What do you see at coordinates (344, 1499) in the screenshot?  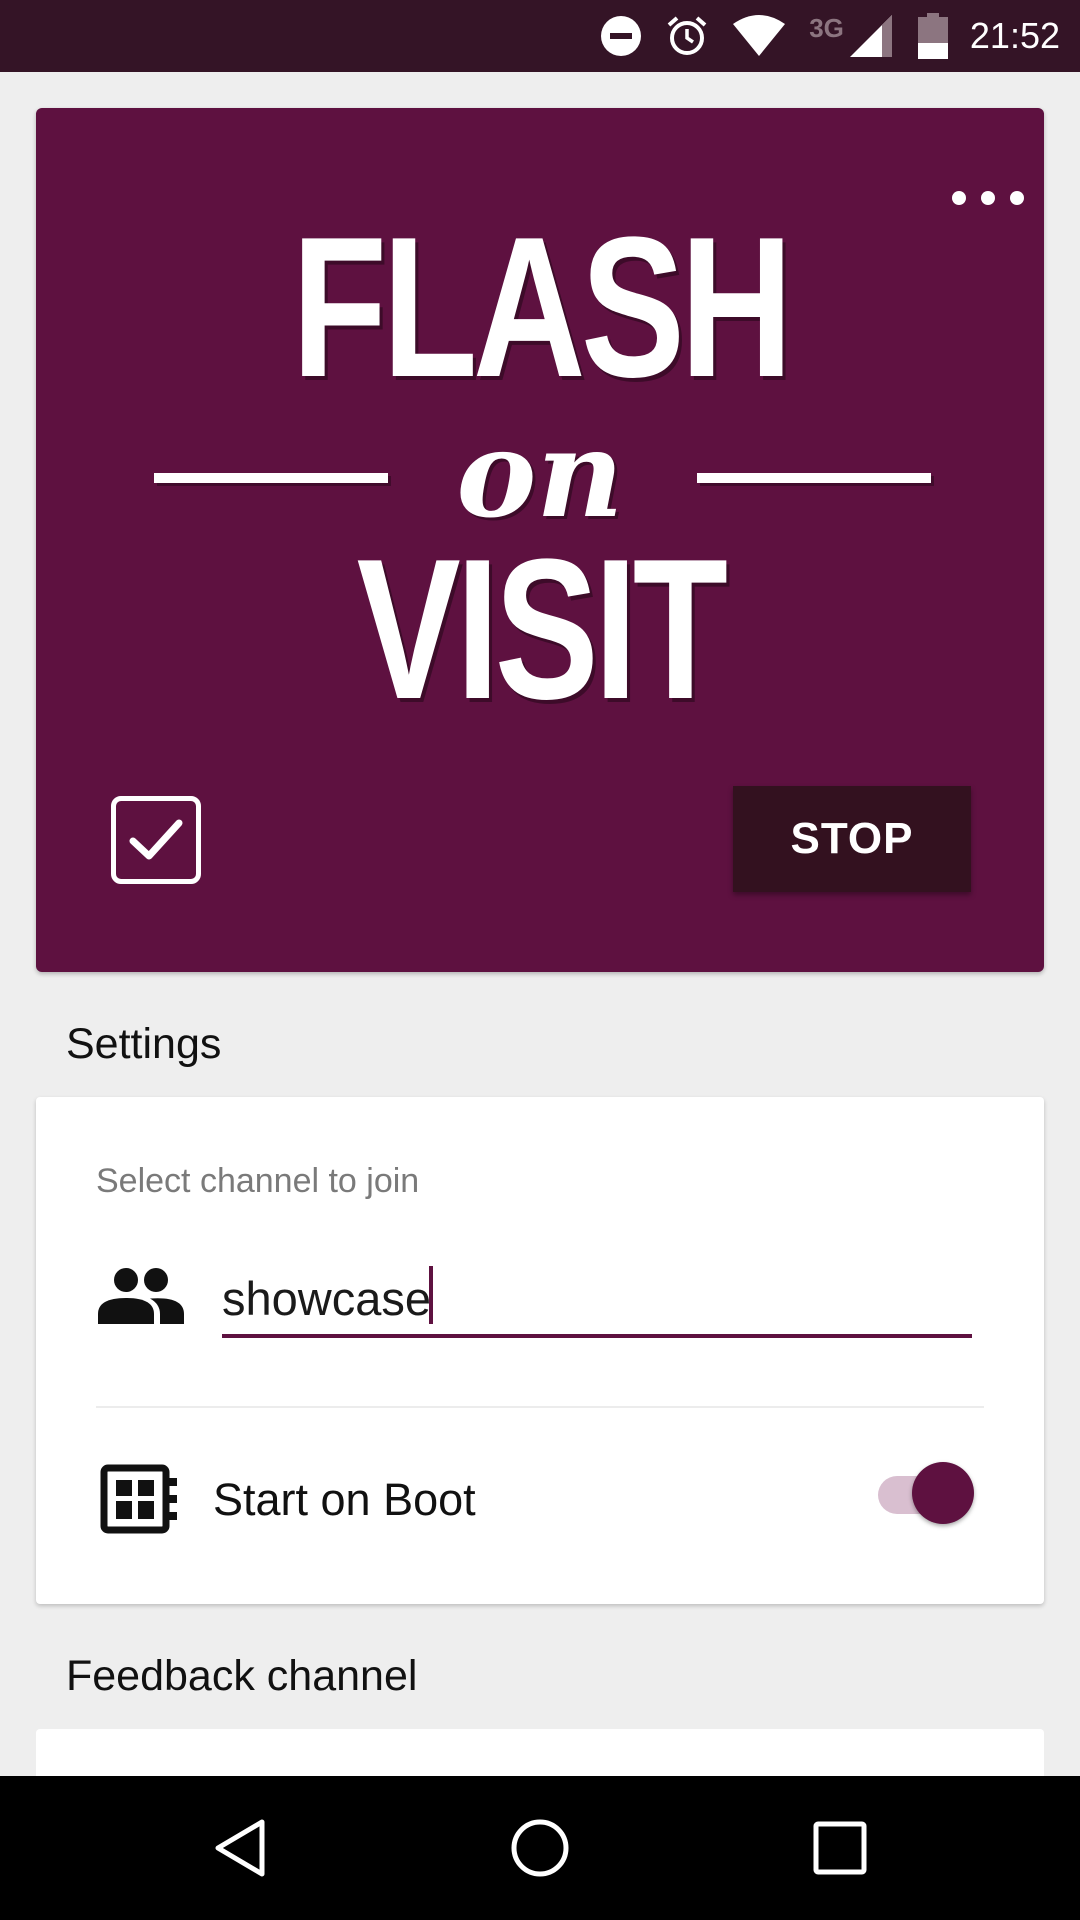 I see `start-on-boot-label: Start on Boot` at bounding box center [344, 1499].